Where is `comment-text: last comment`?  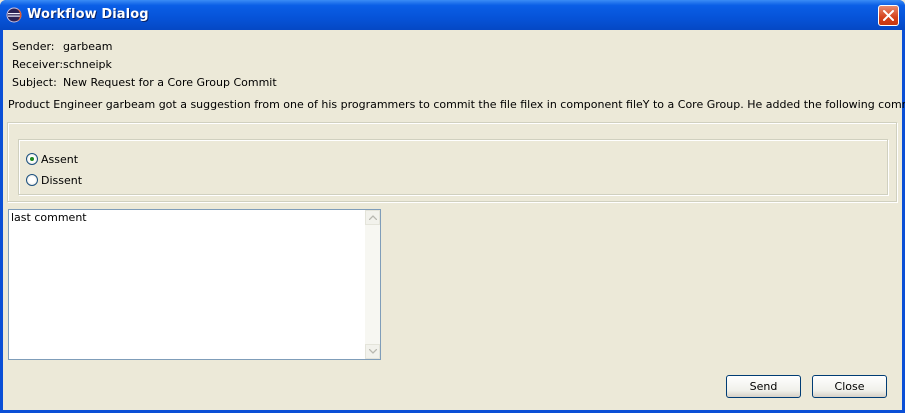
comment-text: last comment is located at coordinates (49, 217).